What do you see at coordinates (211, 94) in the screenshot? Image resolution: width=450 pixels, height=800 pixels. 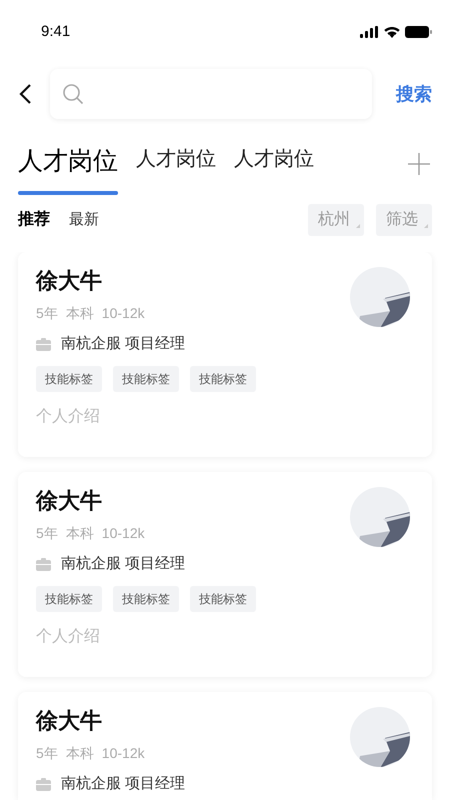 I see `search-field` at bounding box center [211, 94].